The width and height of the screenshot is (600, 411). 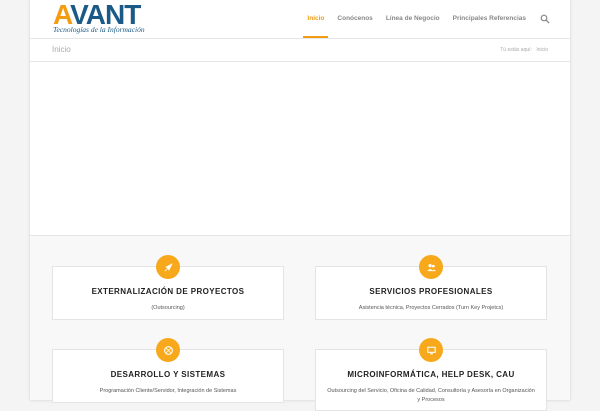 What do you see at coordinates (542, 50) in the screenshot?
I see `breadcrumb-current: Inicio` at bounding box center [542, 50].